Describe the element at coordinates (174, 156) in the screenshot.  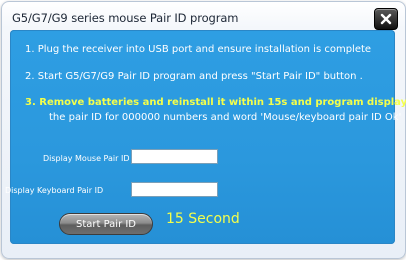
I see `mouse-pair-id-field` at that location.